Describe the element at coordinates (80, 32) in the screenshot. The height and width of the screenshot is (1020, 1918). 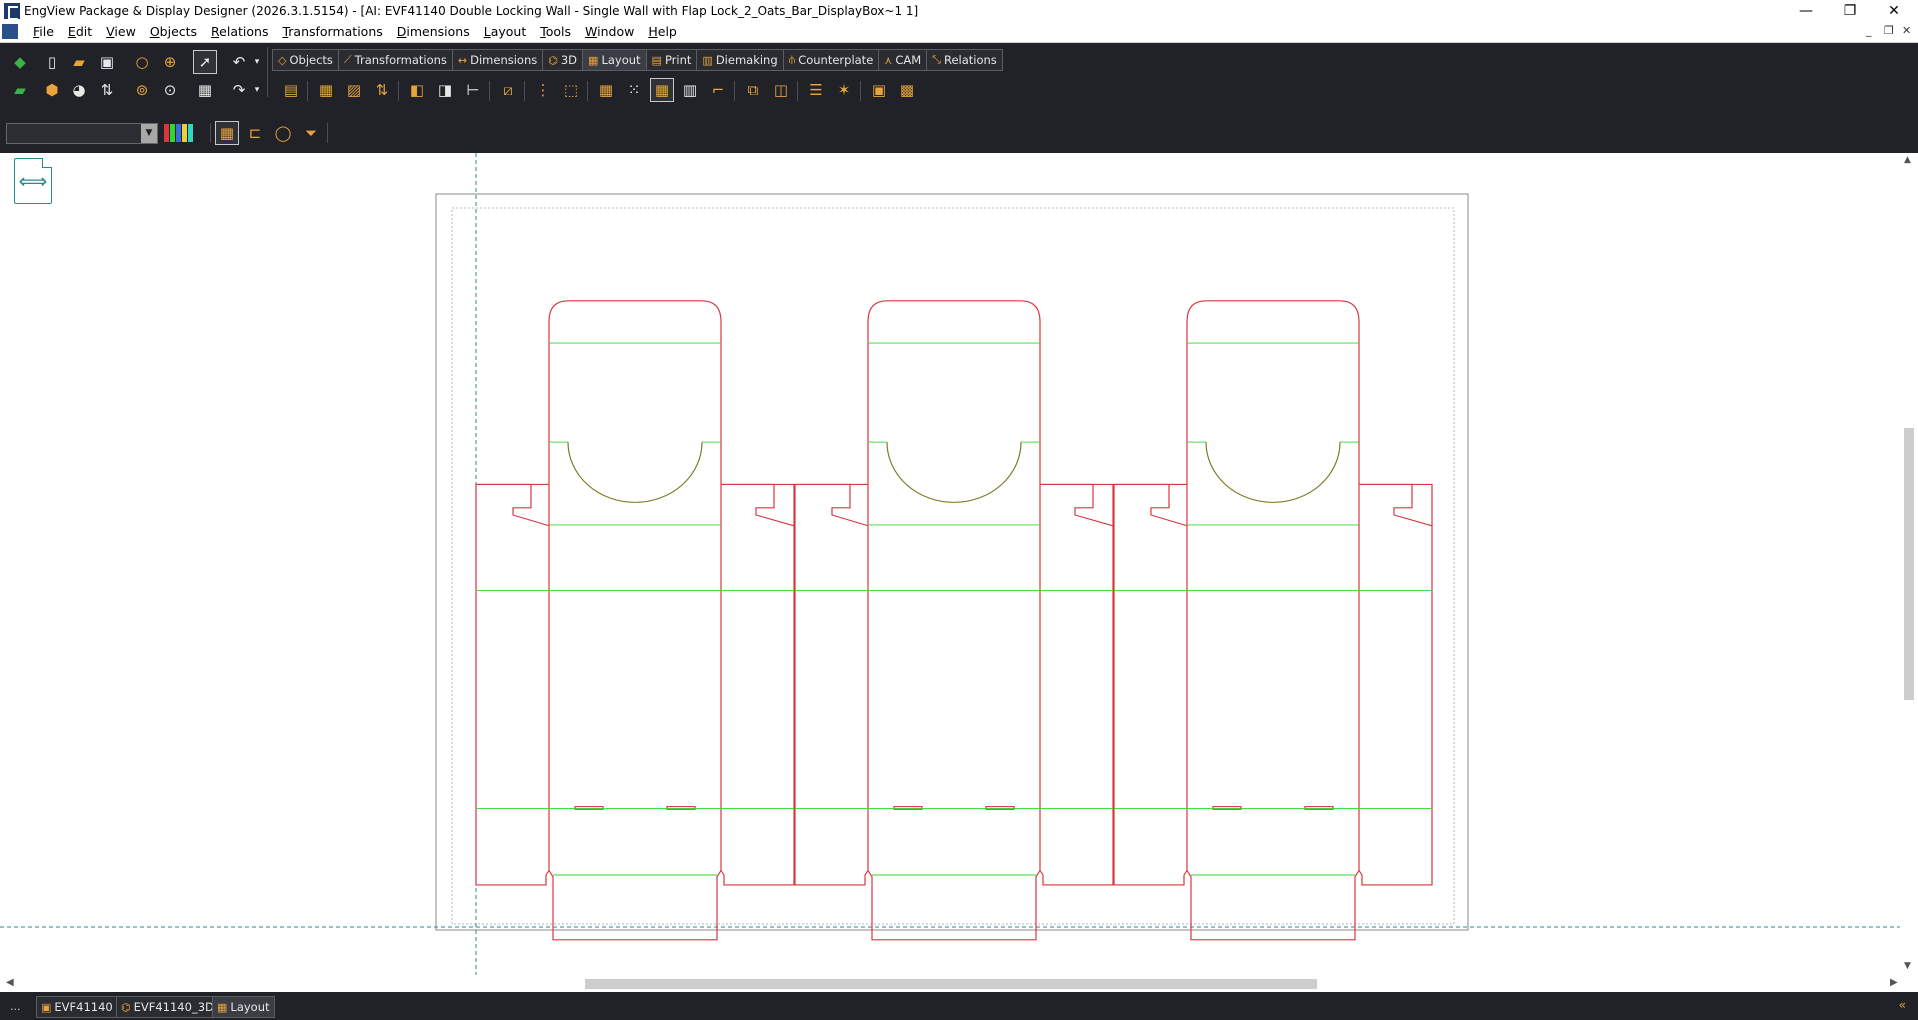
I see `menu-edit: Edit` at that location.